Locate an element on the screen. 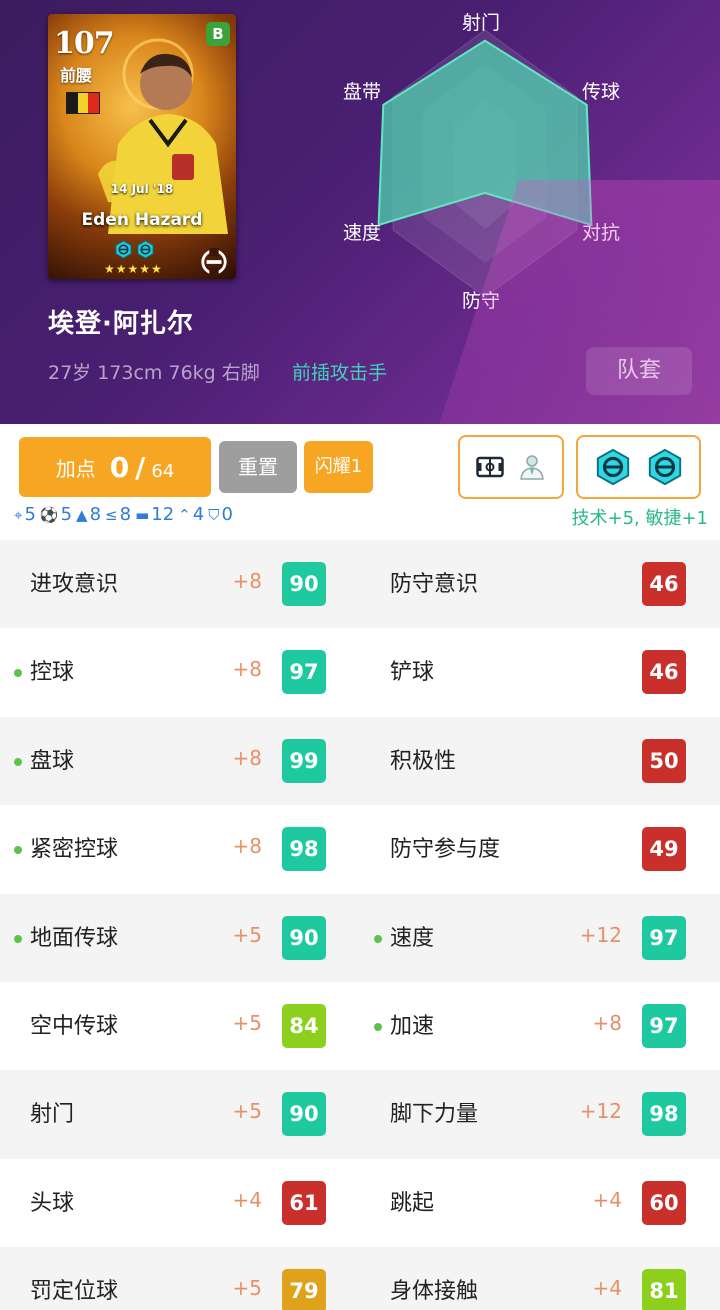 The image size is (720, 1310). points-slash: / is located at coordinates (140, 467).